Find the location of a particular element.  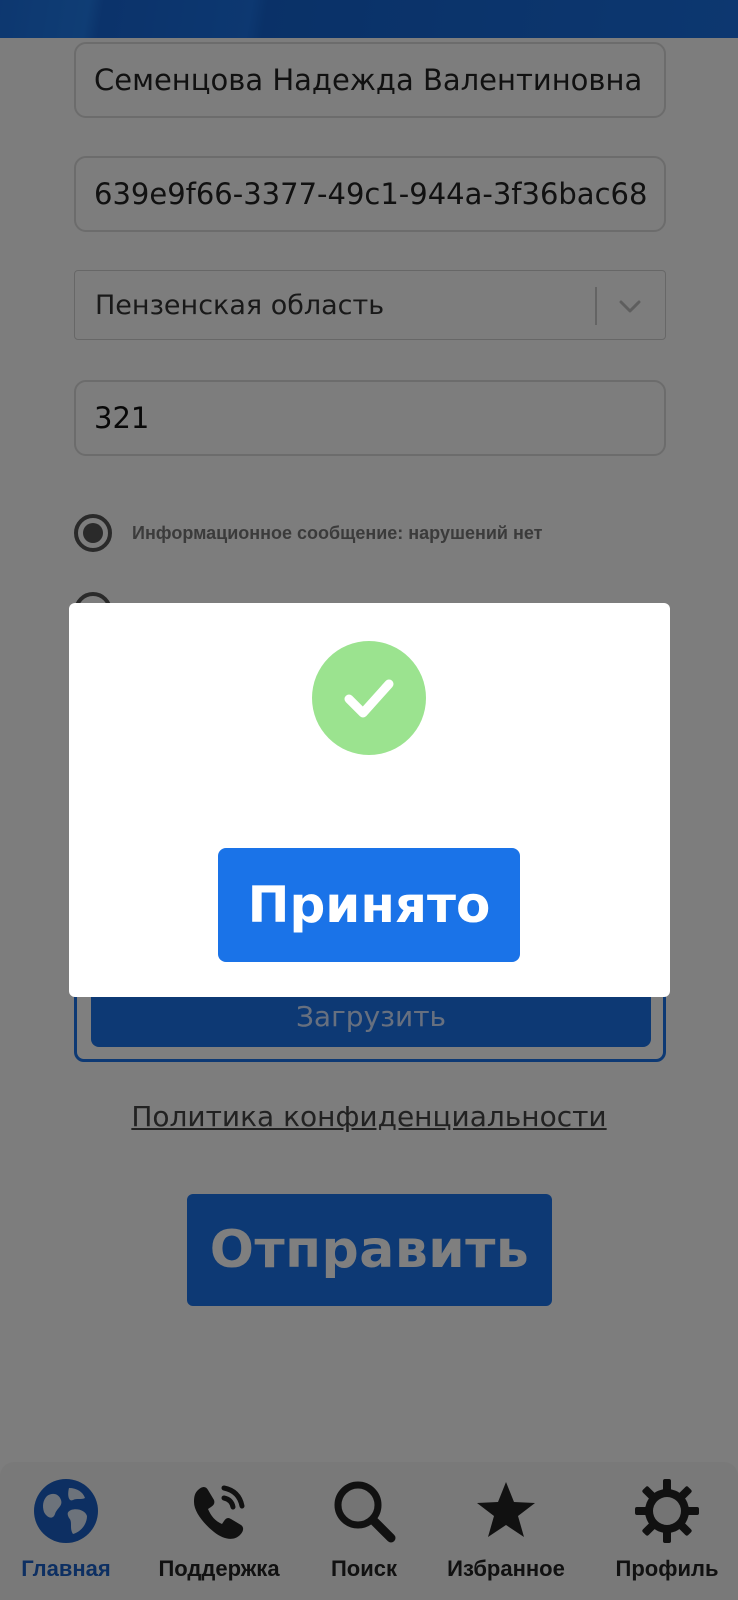

checkmark-icon is located at coordinates (369, 698).